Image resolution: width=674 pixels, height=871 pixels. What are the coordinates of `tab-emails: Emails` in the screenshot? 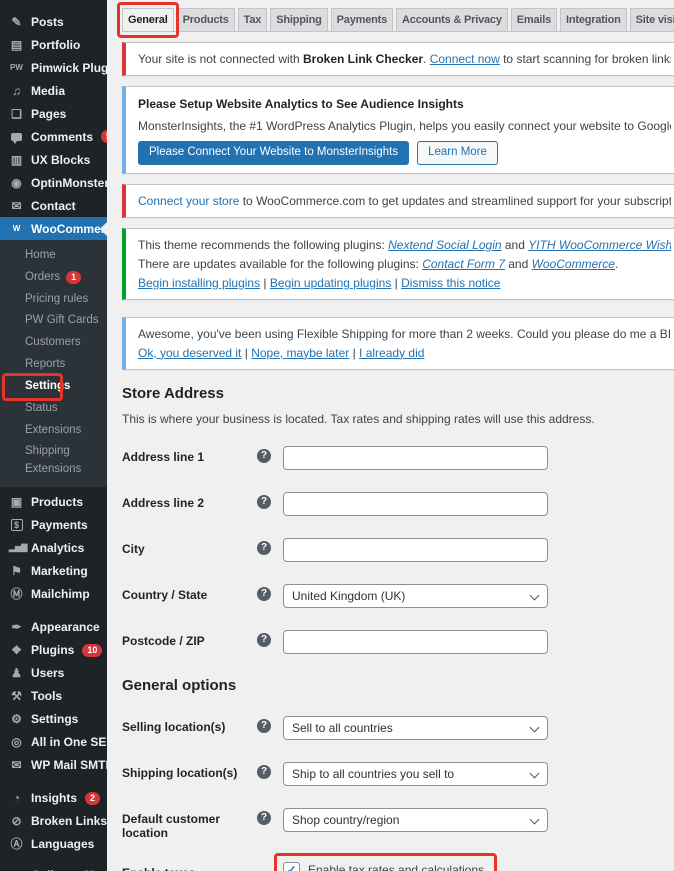 It's located at (534, 19).